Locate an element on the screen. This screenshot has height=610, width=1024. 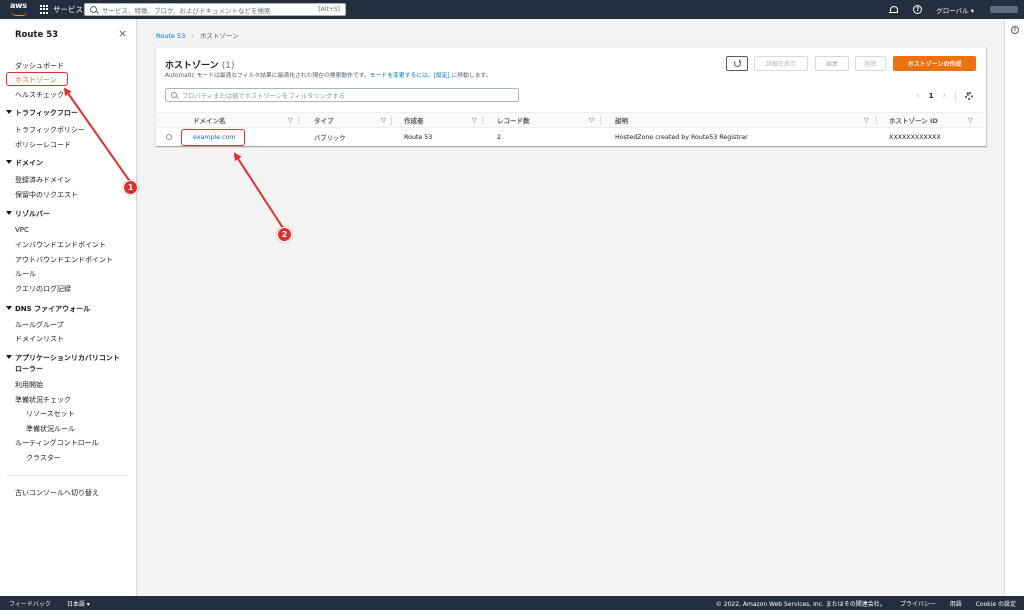
global-search-input: サービス、特徴、ブログ、およびドキュメントなどを検索 [Alt+S] is located at coordinates (215, 9).